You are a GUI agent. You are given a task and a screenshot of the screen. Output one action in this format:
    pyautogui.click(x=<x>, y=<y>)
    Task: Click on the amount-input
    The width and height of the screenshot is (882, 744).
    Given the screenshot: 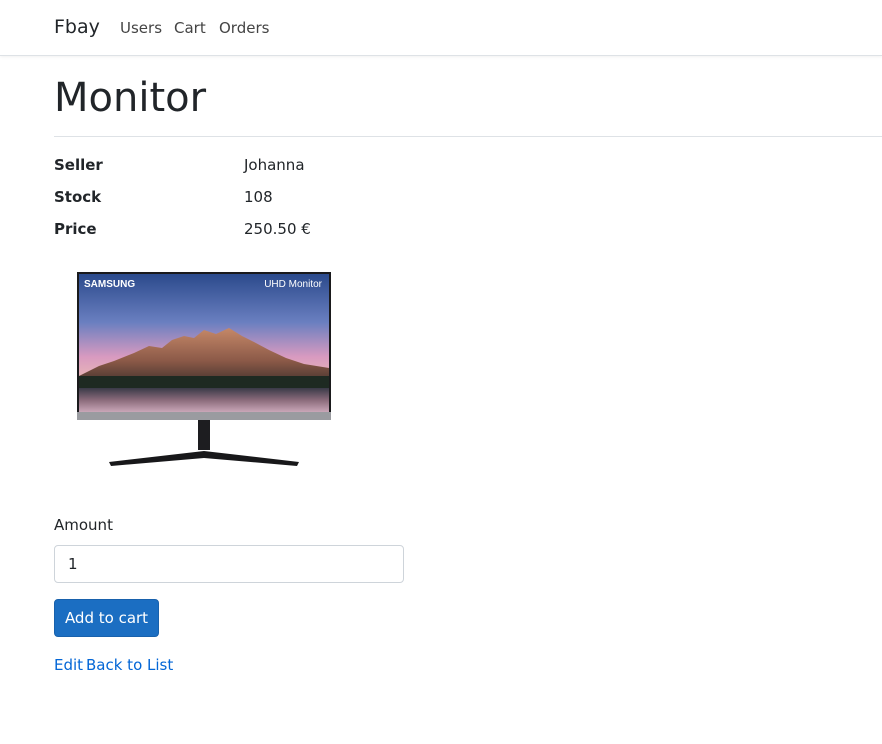 What is the action you would take?
    pyautogui.click(x=229, y=564)
    